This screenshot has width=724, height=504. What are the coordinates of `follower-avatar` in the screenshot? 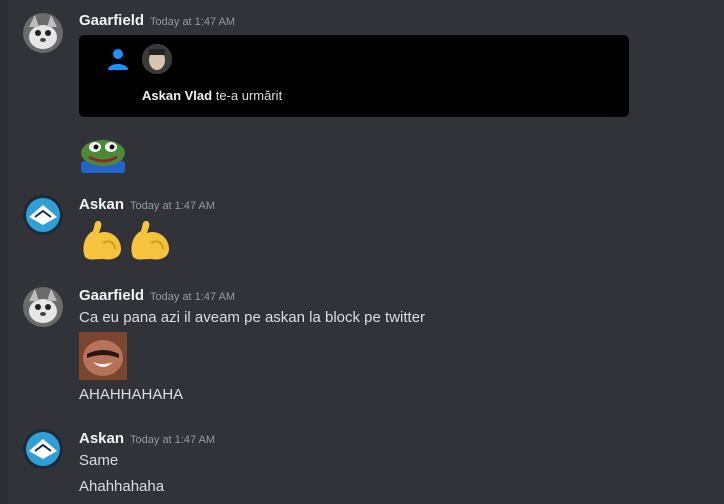 It's located at (157, 59).